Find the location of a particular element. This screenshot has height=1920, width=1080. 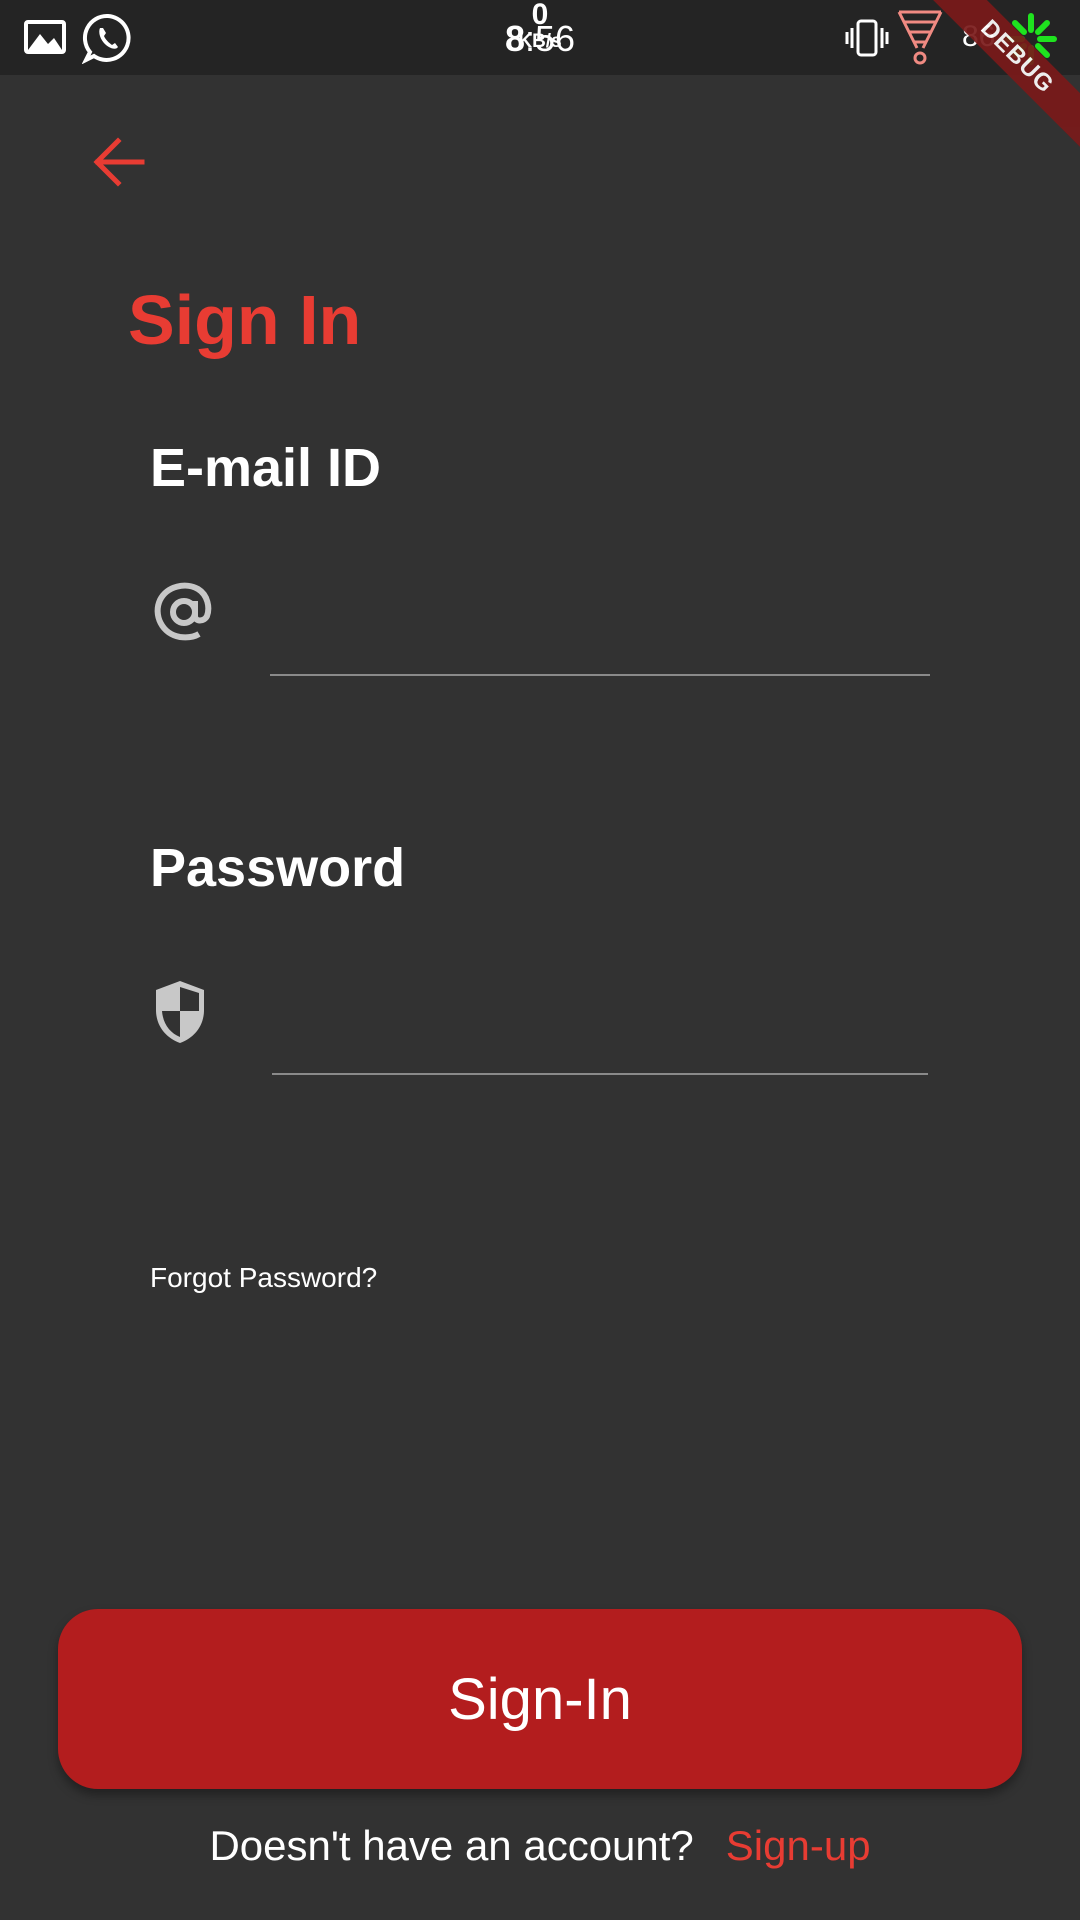

clock-hour: 8 is located at coordinates (514, 38).